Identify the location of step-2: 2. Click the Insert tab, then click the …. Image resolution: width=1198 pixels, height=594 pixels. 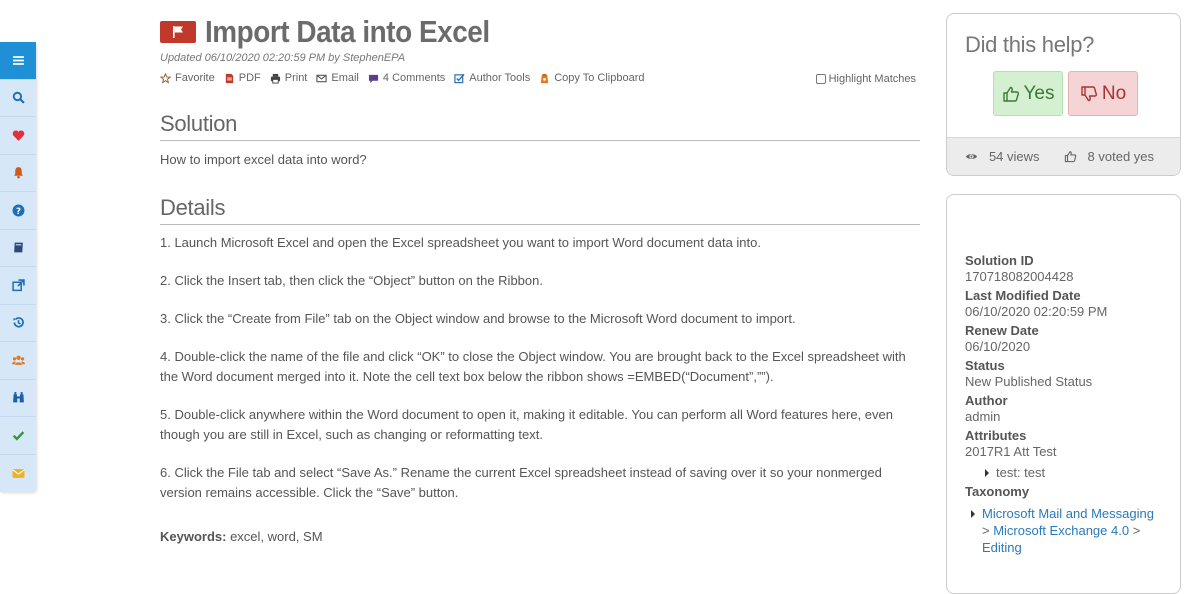
(351, 280).